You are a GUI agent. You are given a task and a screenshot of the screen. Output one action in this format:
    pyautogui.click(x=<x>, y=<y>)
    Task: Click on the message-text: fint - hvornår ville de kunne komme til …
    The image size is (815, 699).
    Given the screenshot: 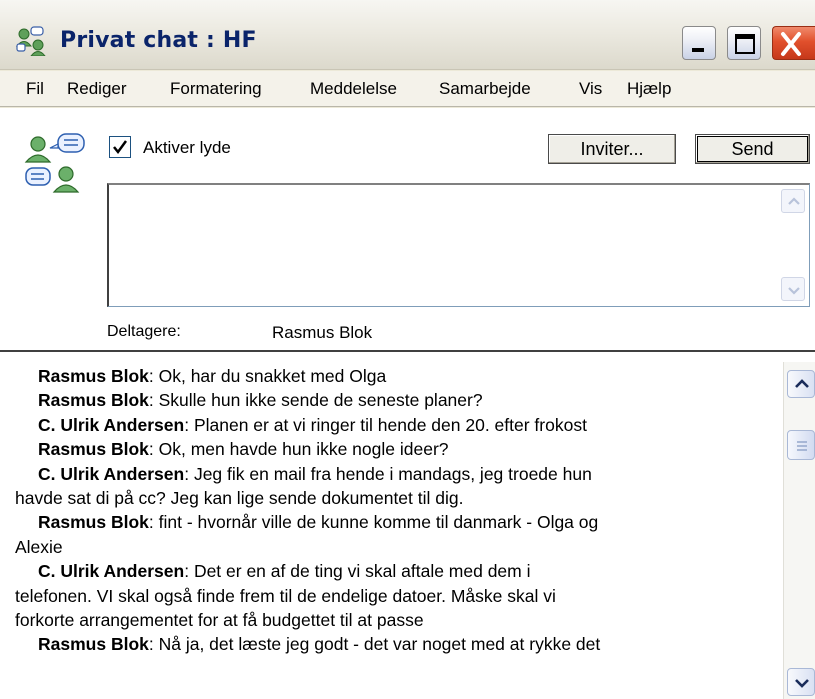 What is the action you would take?
    pyautogui.click(x=378, y=522)
    